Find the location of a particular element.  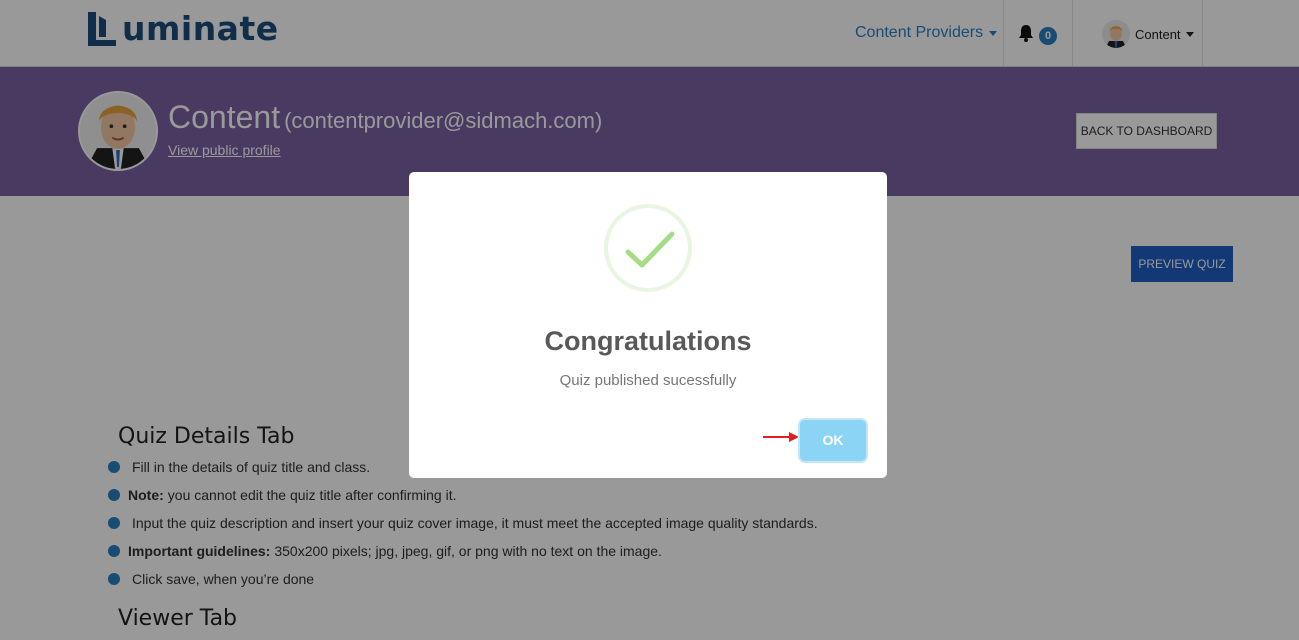

red-arrow-icon is located at coordinates (781, 437).